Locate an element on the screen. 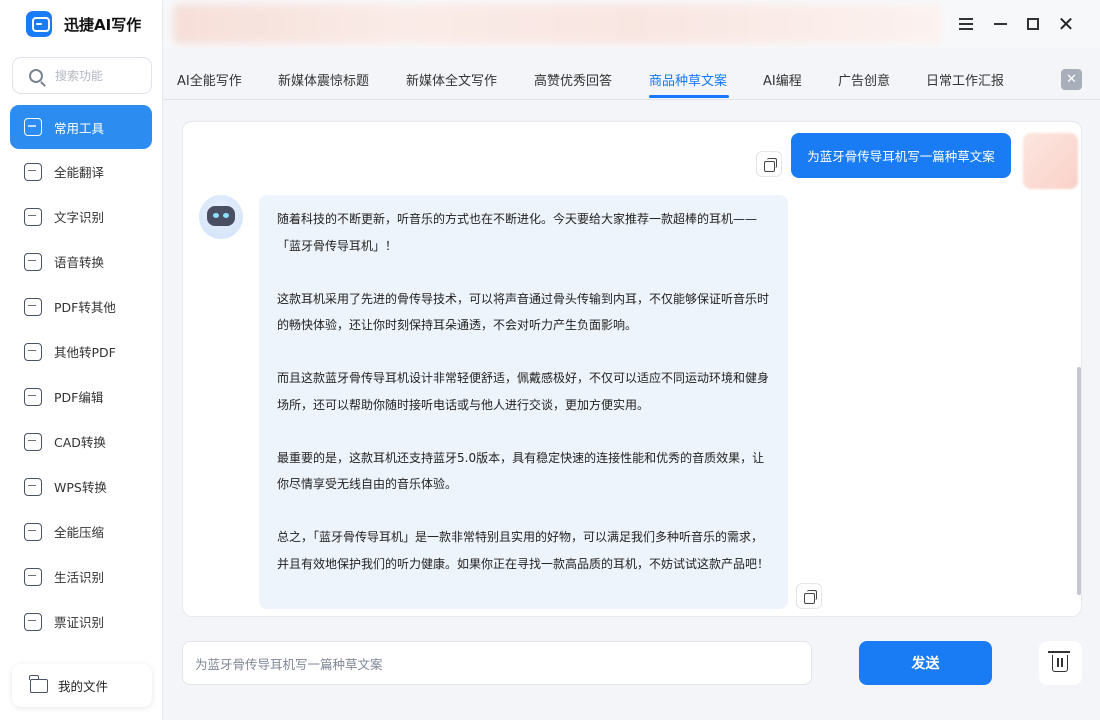  bot-avatar is located at coordinates (221, 217).